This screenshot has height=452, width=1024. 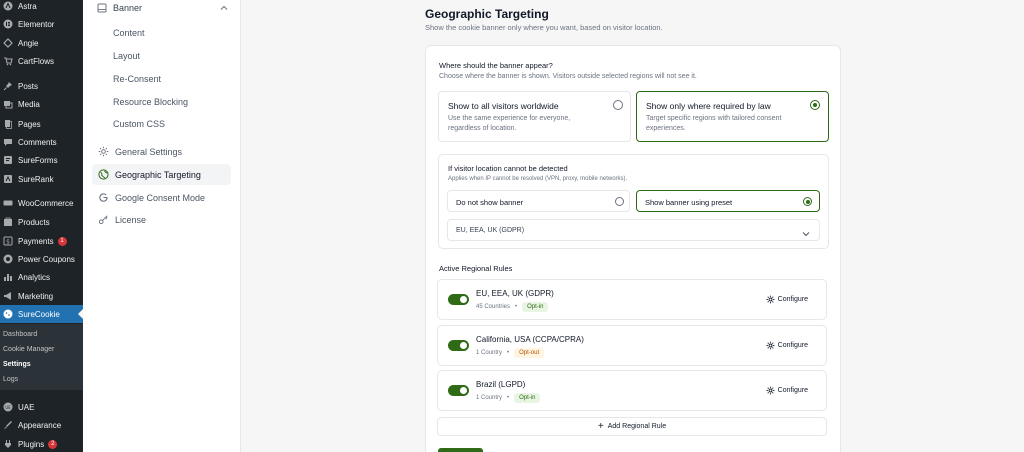 What do you see at coordinates (37, 142) in the screenshot?
I see `wp-menu-label: Comments` at bounding box center [37, 142].